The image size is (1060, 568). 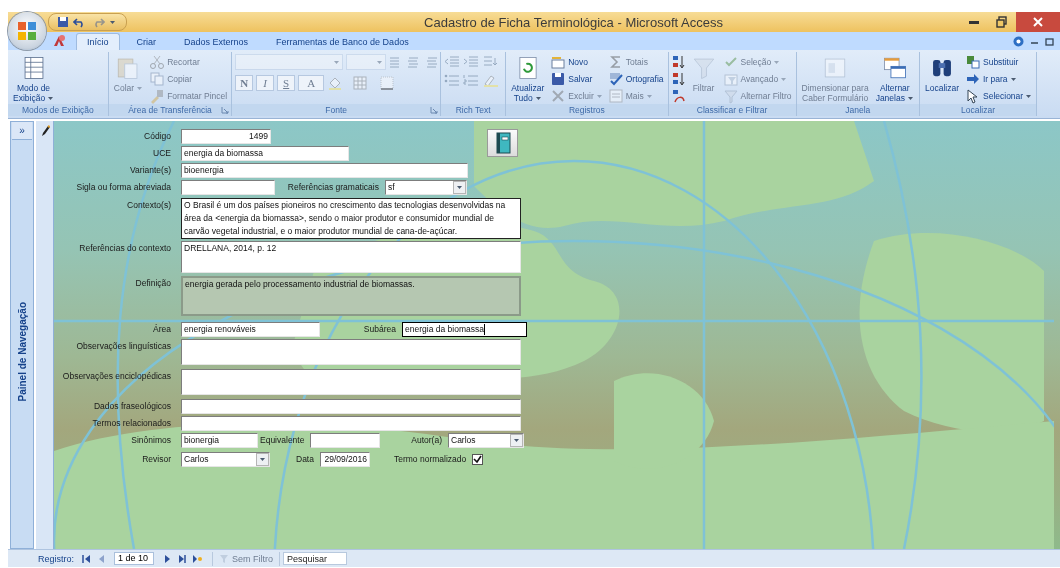 I want to click on field-label: Referências gramaticais, so click(x=332, y=187).